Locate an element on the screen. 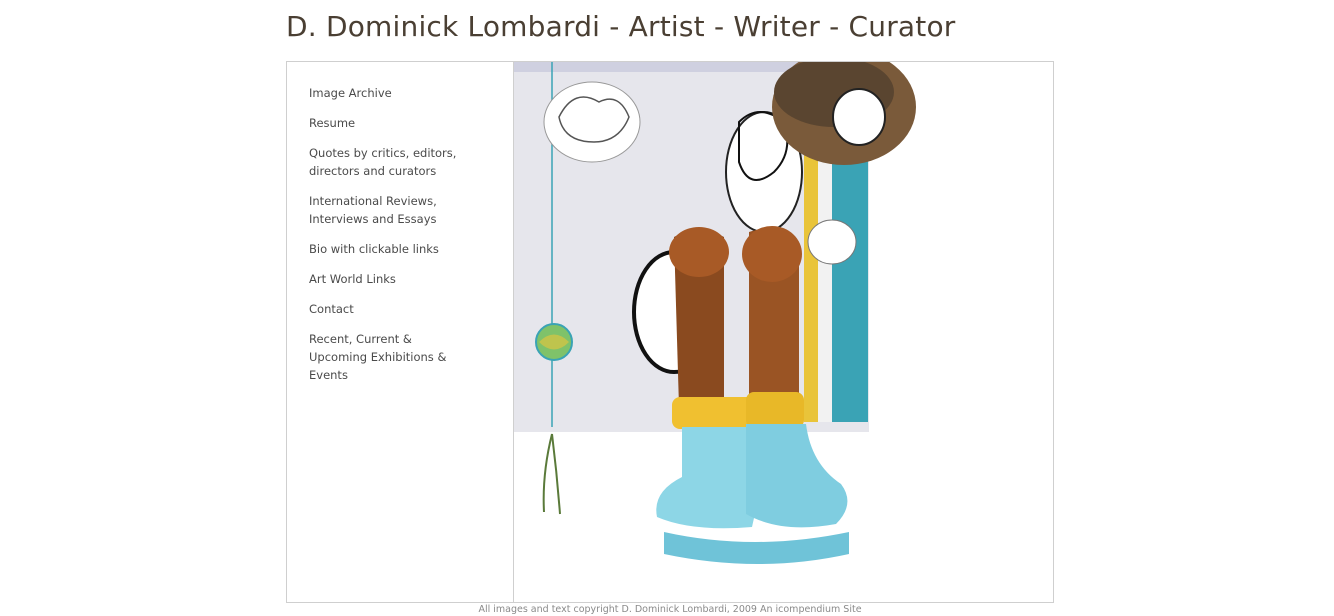 The height and width of the screenshot is (616, 1334). right-sock is located at coordinates (775, 410).